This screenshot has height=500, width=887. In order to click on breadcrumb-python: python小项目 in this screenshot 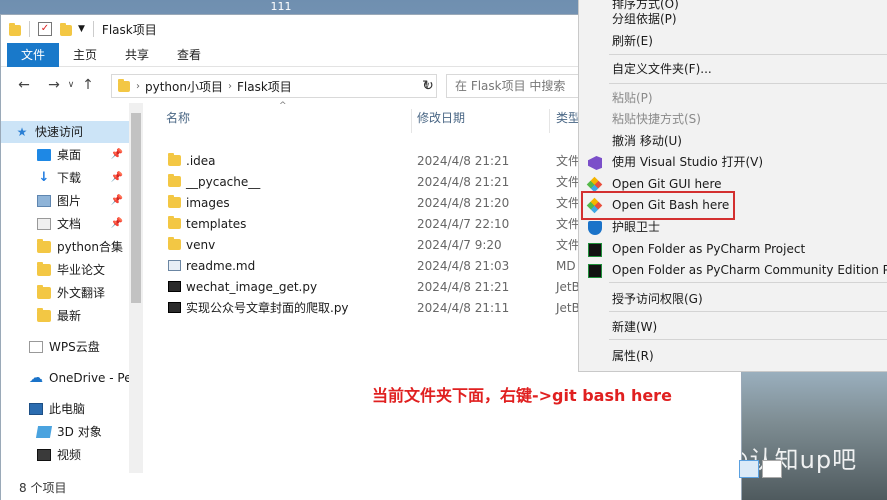, I will do `click(184, 86)`.